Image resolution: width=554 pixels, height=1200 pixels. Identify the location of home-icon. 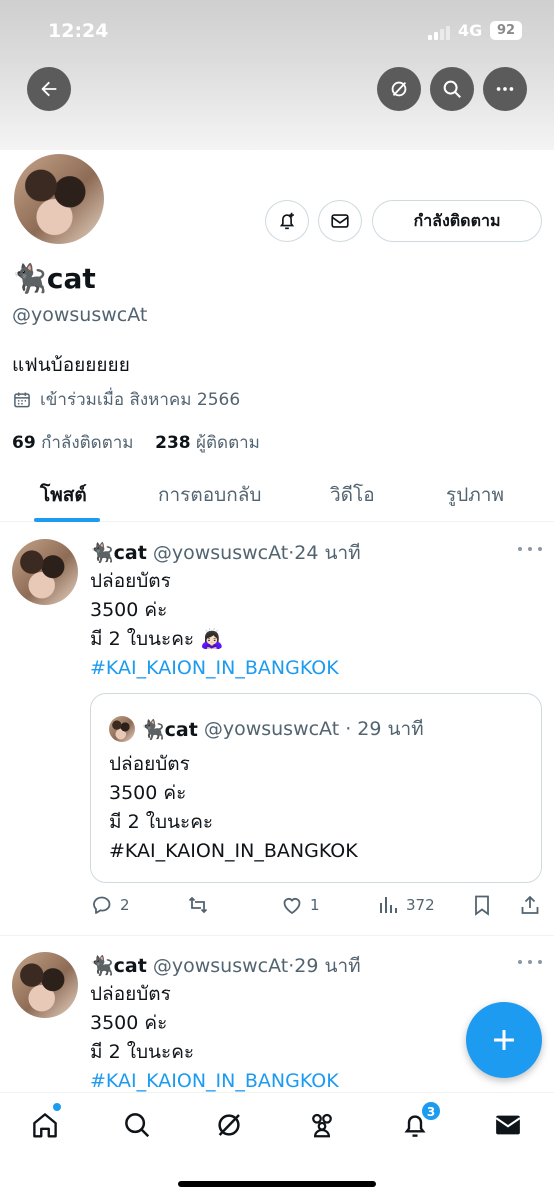
(45, 1125).